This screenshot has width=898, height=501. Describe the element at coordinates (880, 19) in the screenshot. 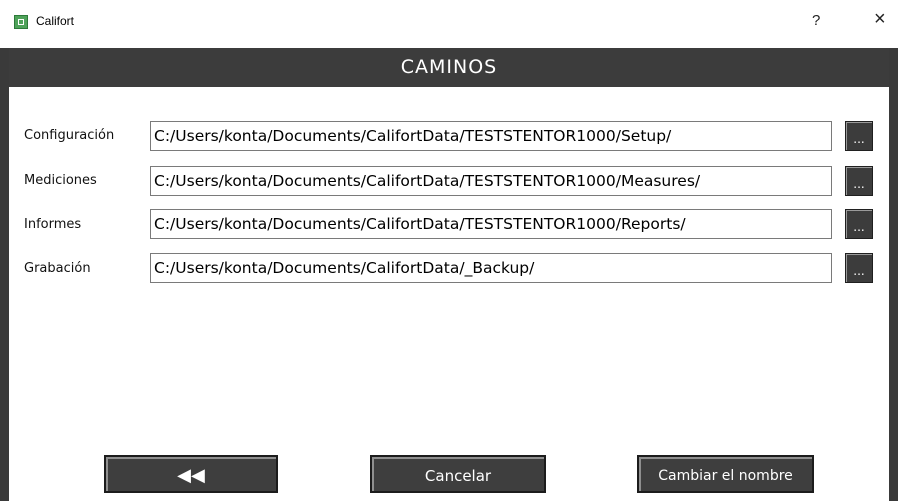

I see `close-button: ×` at that location.